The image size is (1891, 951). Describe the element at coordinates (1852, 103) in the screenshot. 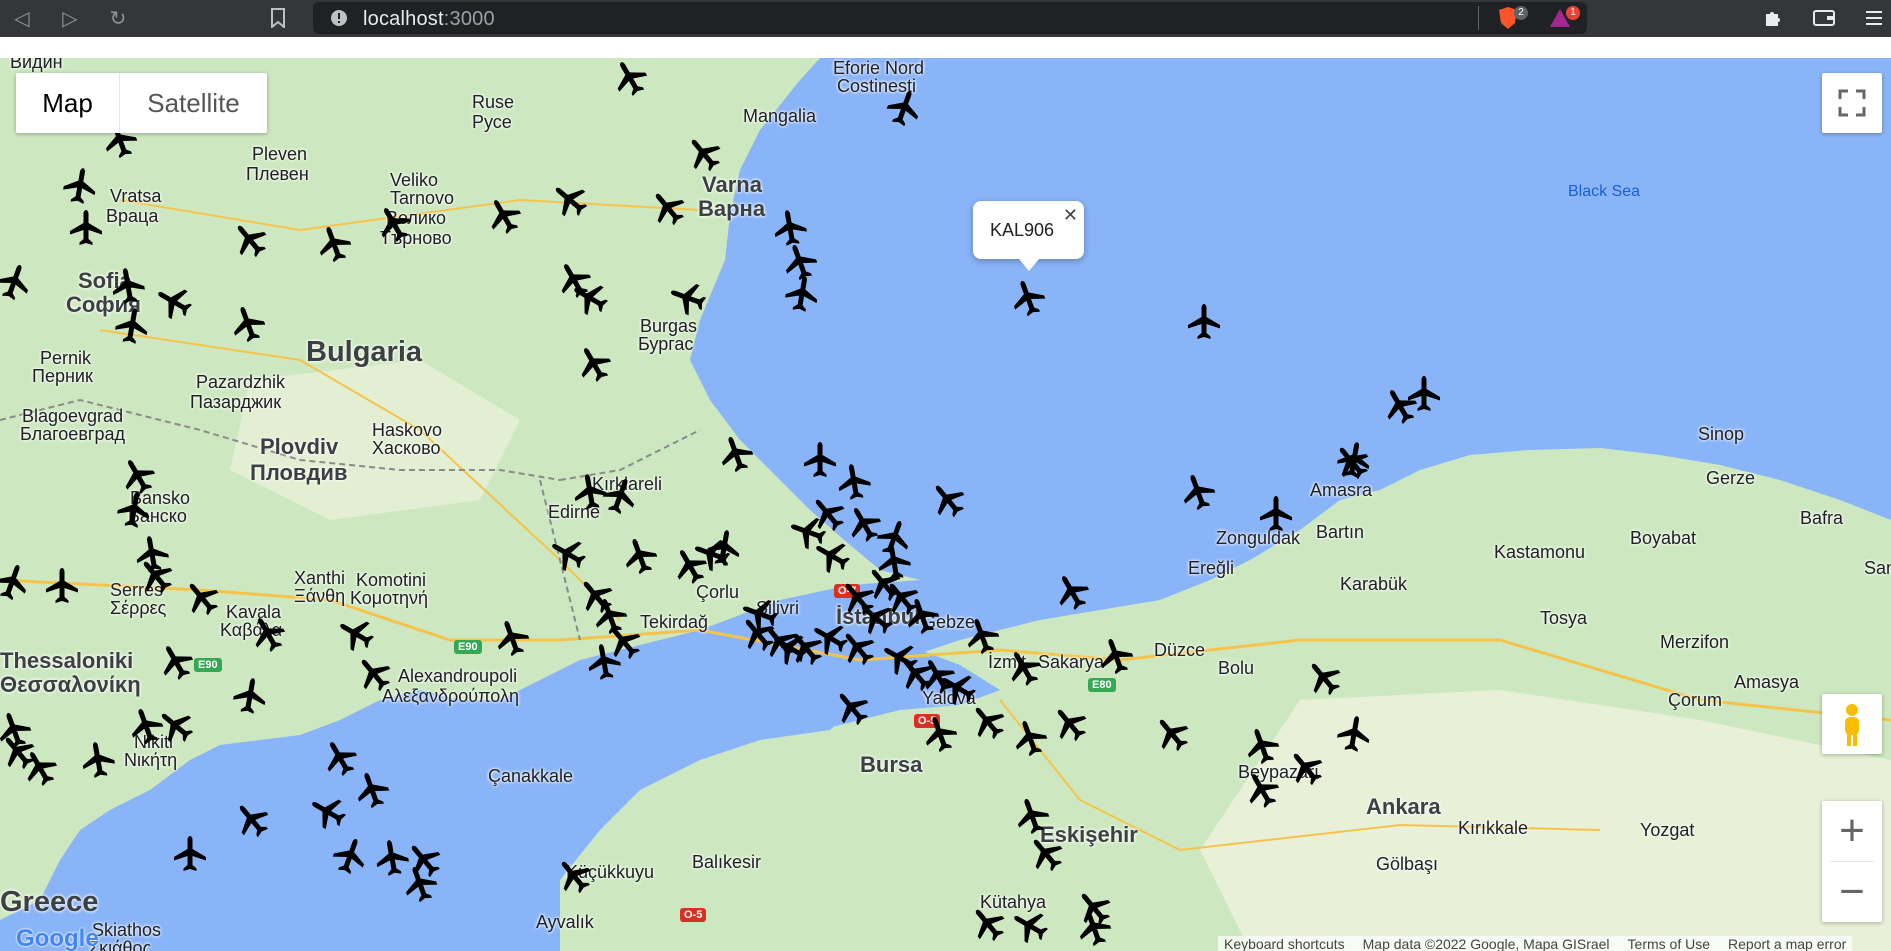

I see `fullscreen-button` at that location.